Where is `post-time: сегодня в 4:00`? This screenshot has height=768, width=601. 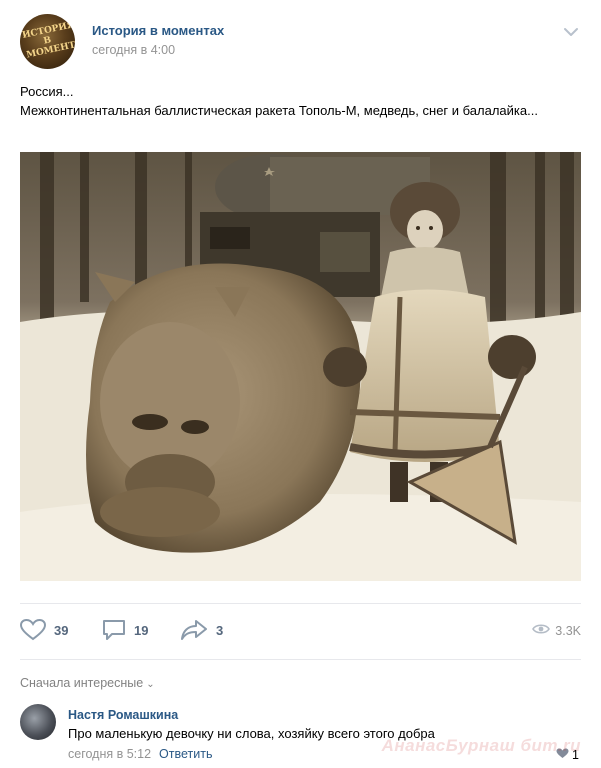
post-time: сегодня в 4:00 is located at coordinates (133, 50).